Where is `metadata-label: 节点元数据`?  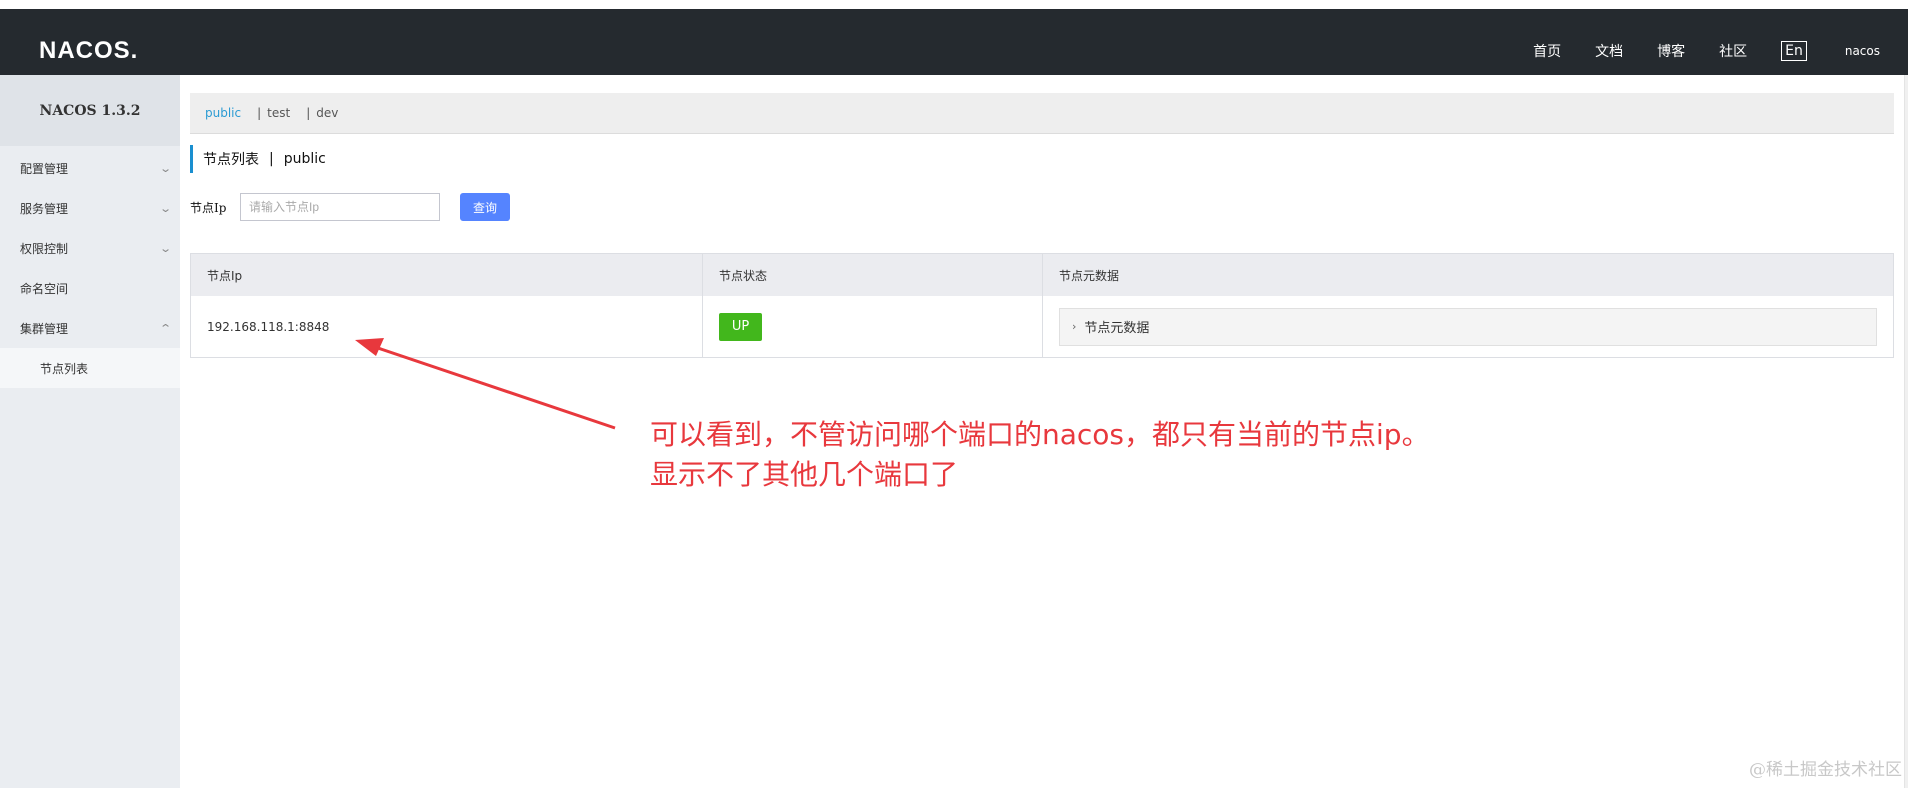 metadata-label: 节点元数据 is located at coordinates (1117, 328).